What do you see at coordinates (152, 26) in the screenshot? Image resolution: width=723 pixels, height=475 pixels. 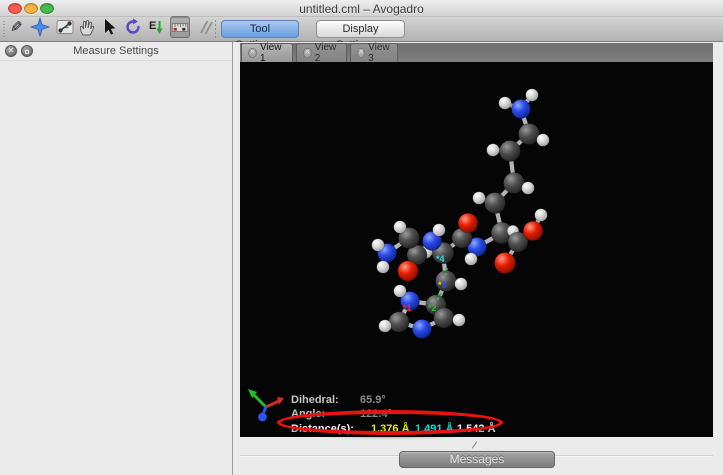 I see `optimize-glyph: E` at bounding box center [152, 26].